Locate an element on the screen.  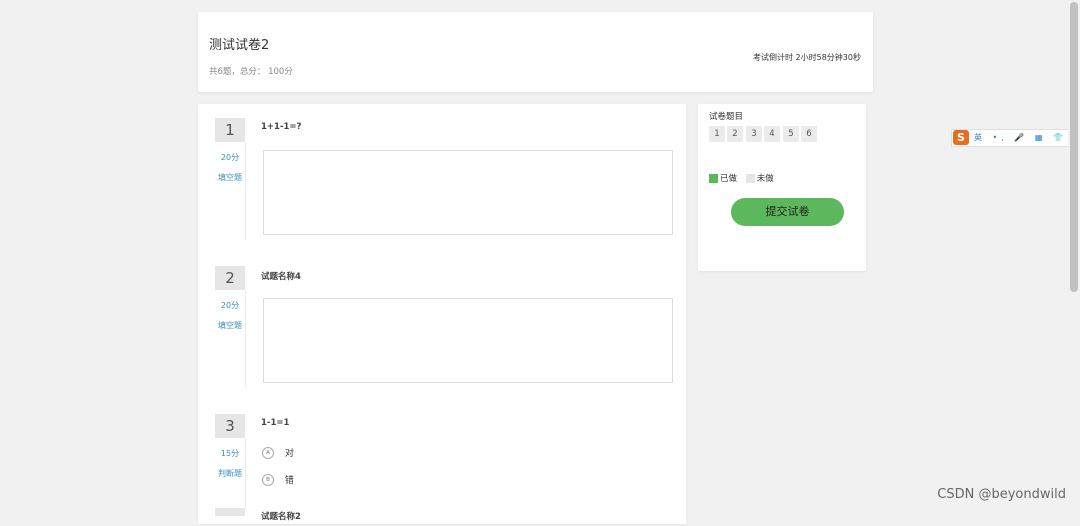
undone-swatch is located at coordinates (750, 178).